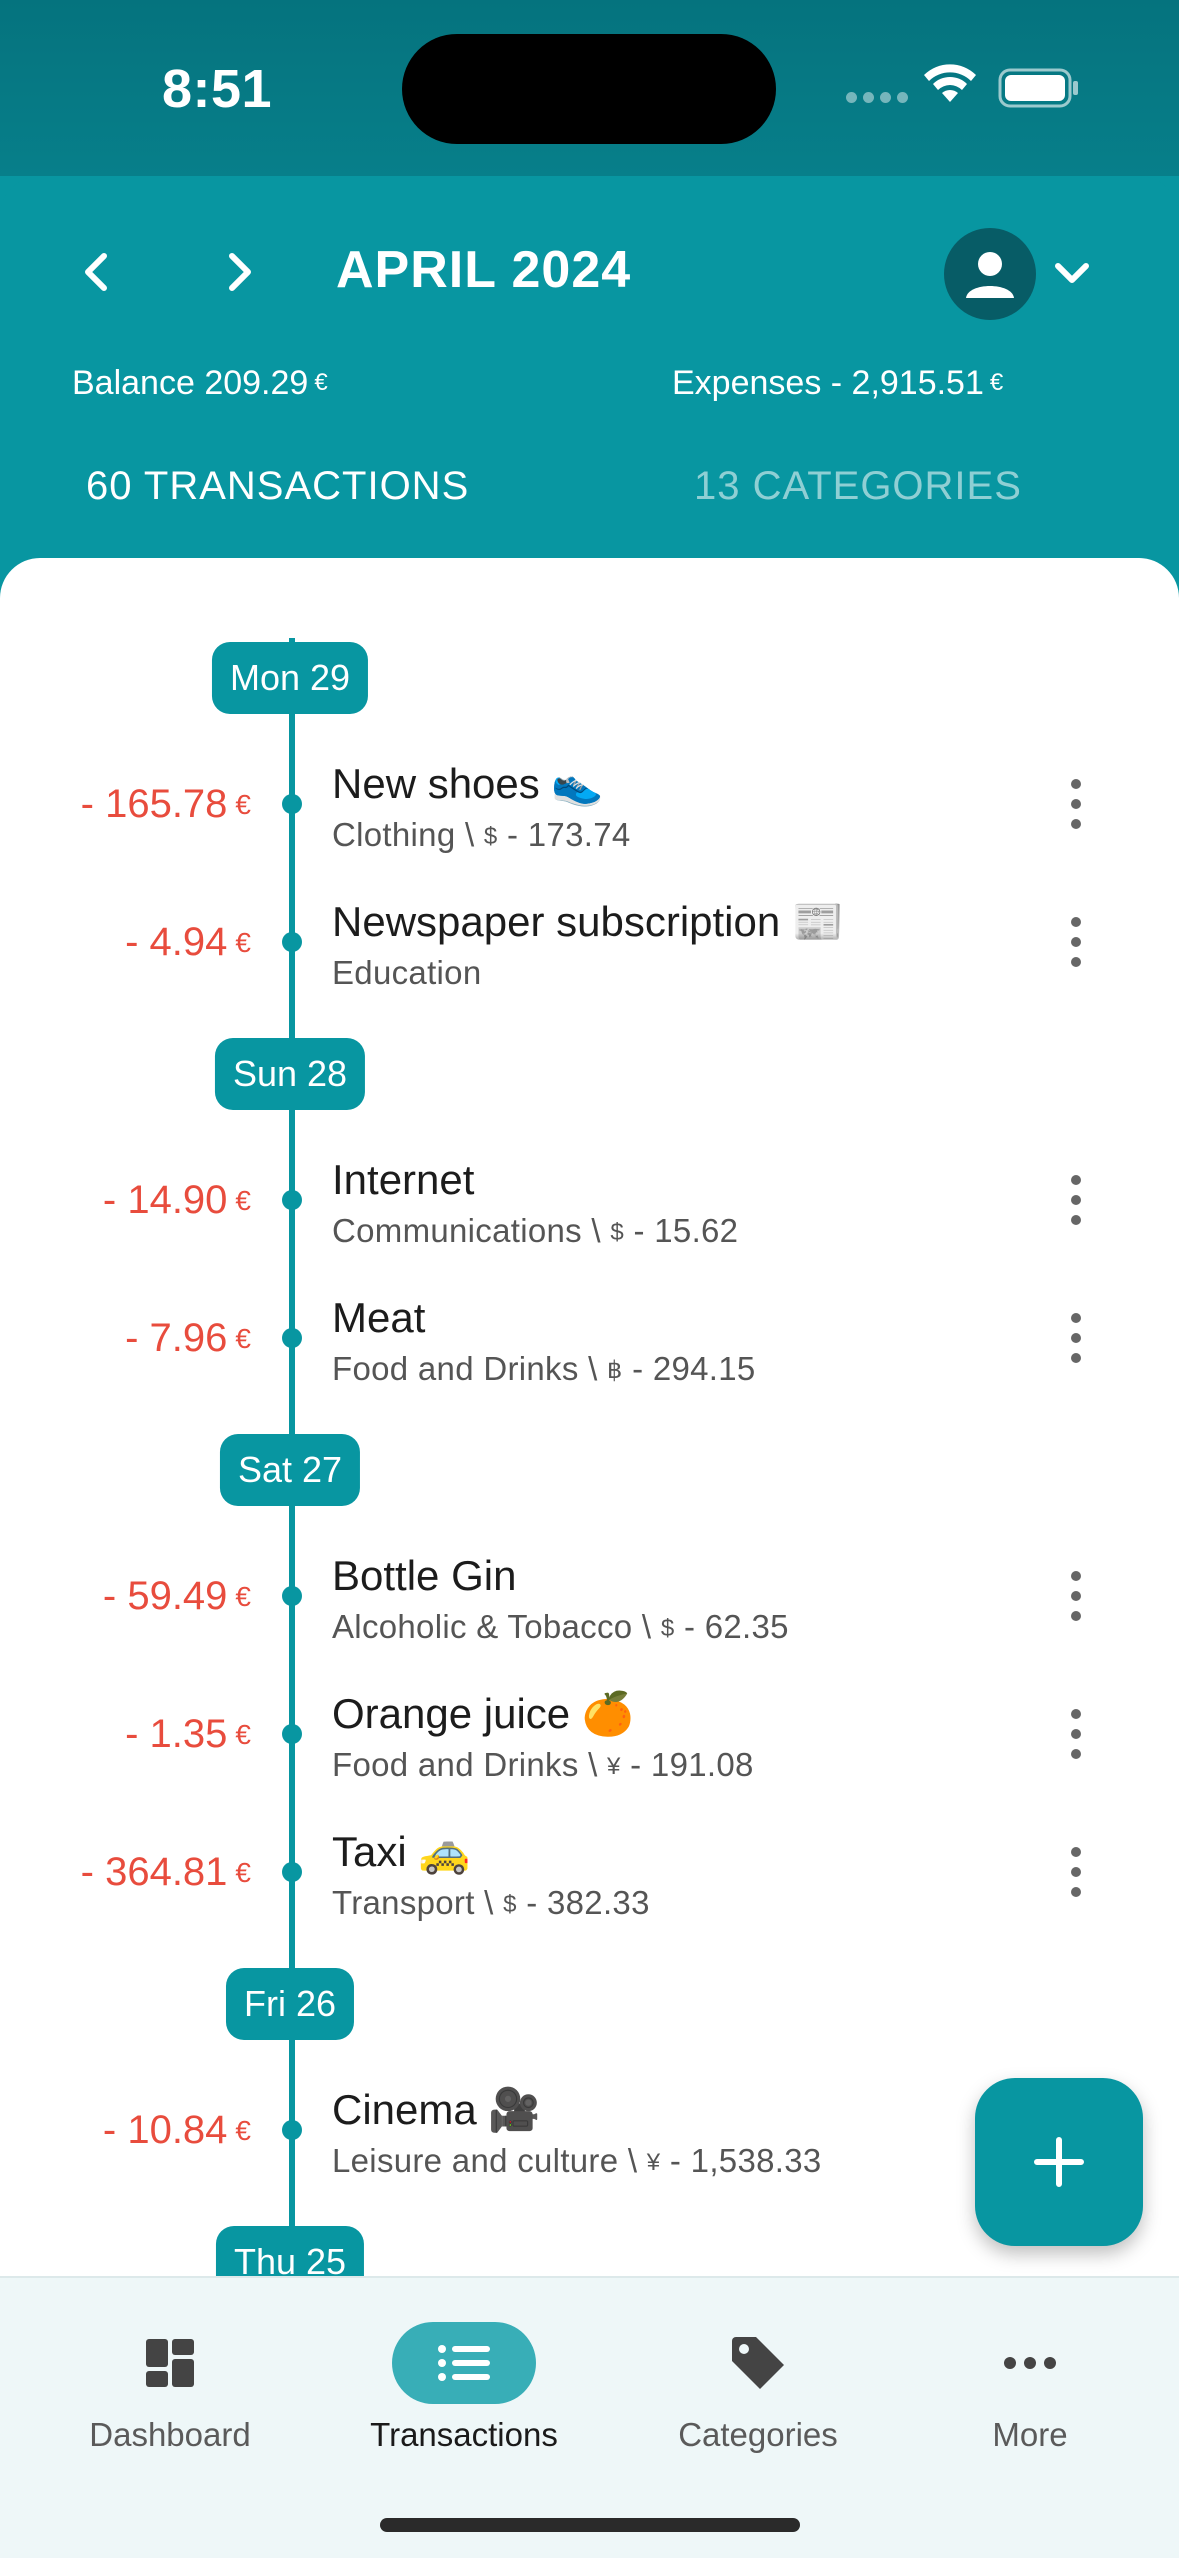 This screenshot has height=2558, width=1179. I want to click on tag-icon, so click(758, 2363).